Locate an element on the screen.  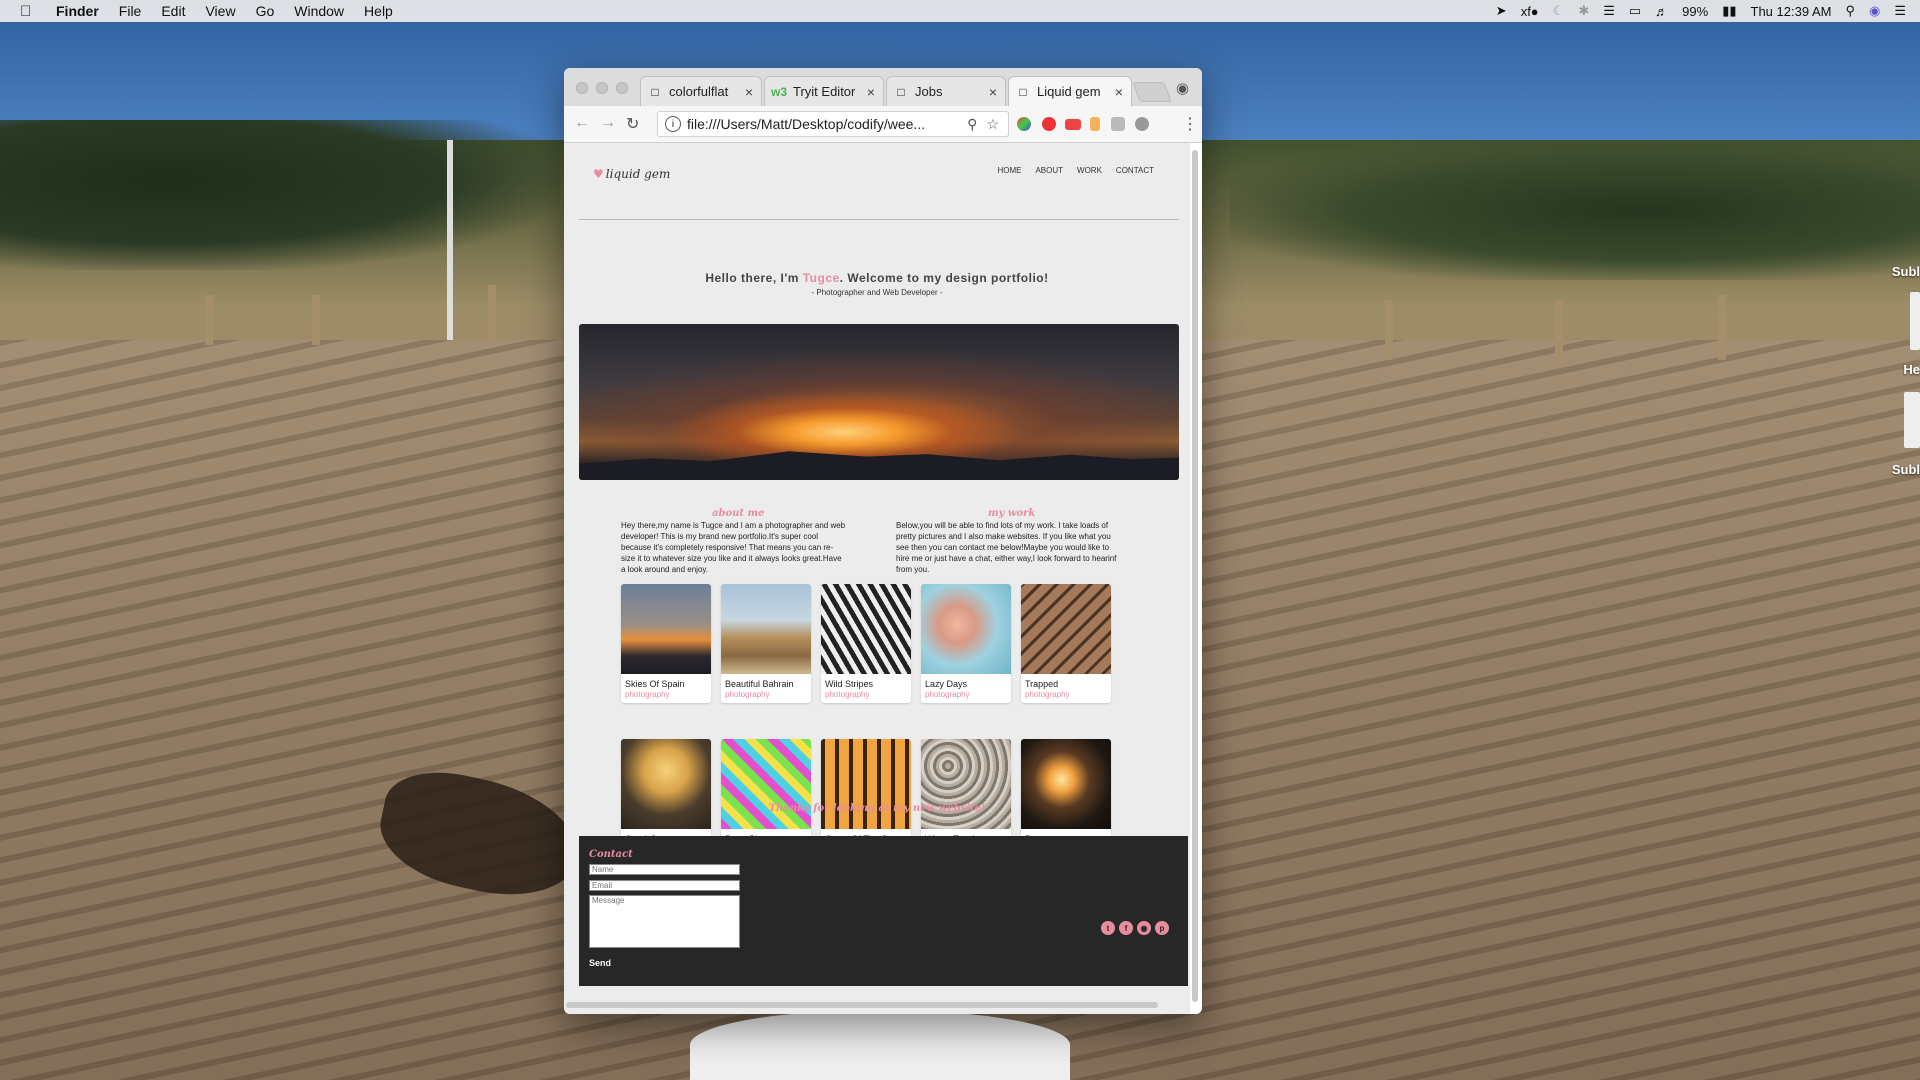
zoom-icon: ⚲ is located at coordinates (972, 124).